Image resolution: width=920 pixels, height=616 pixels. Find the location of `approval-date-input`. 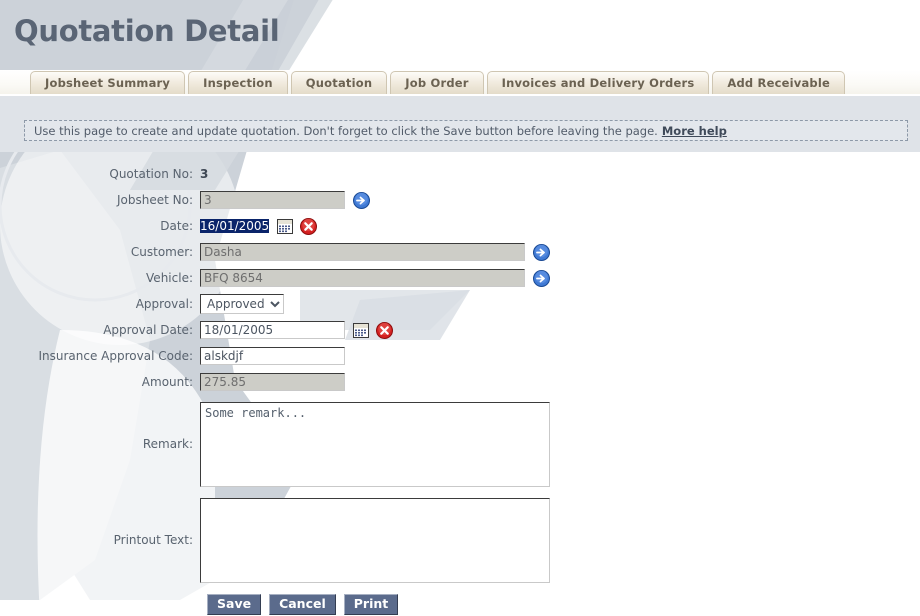

approval-date-input is located at coordinates (272, 330).